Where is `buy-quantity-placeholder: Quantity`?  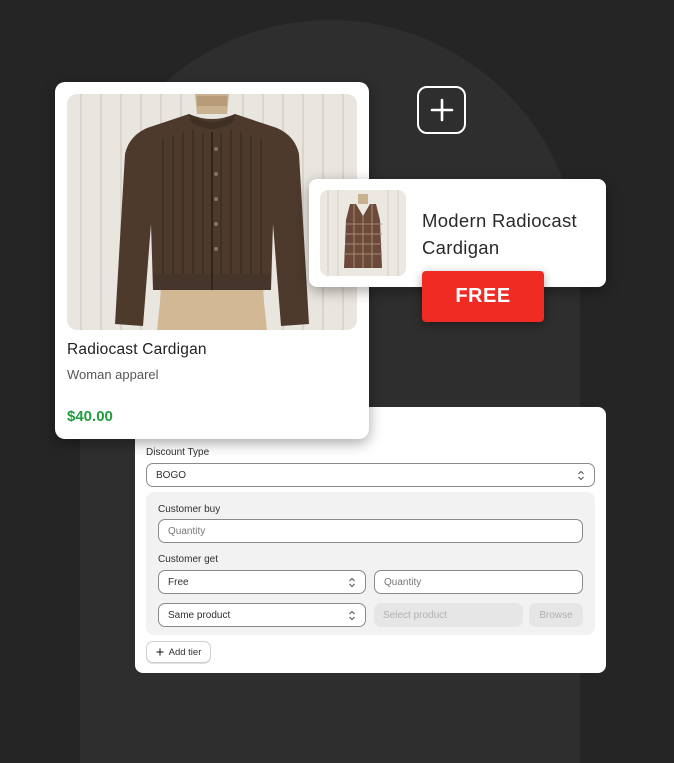 buy-quantity-placeholder: Quantity is located at coordinates (187, 531).